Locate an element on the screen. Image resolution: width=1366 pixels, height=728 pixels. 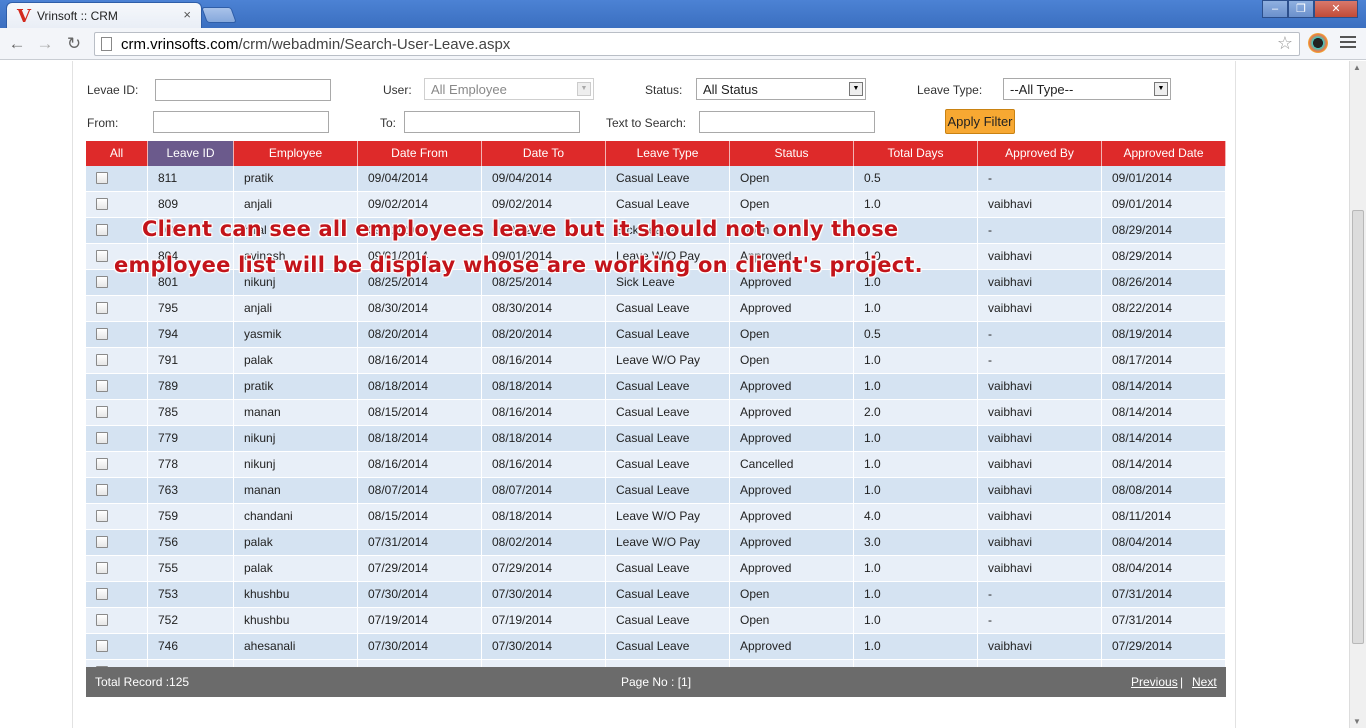
page-icon is located at coordinates (106, 44).